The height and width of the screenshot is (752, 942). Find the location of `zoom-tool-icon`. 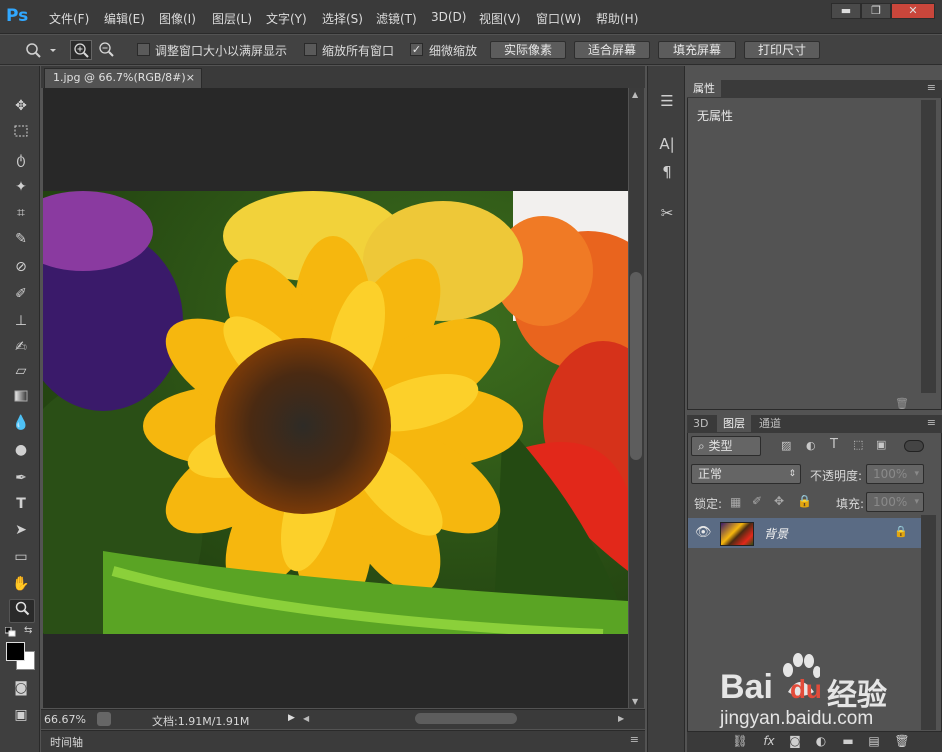

zoom-tool-icon is located at coordinates (22, 611).